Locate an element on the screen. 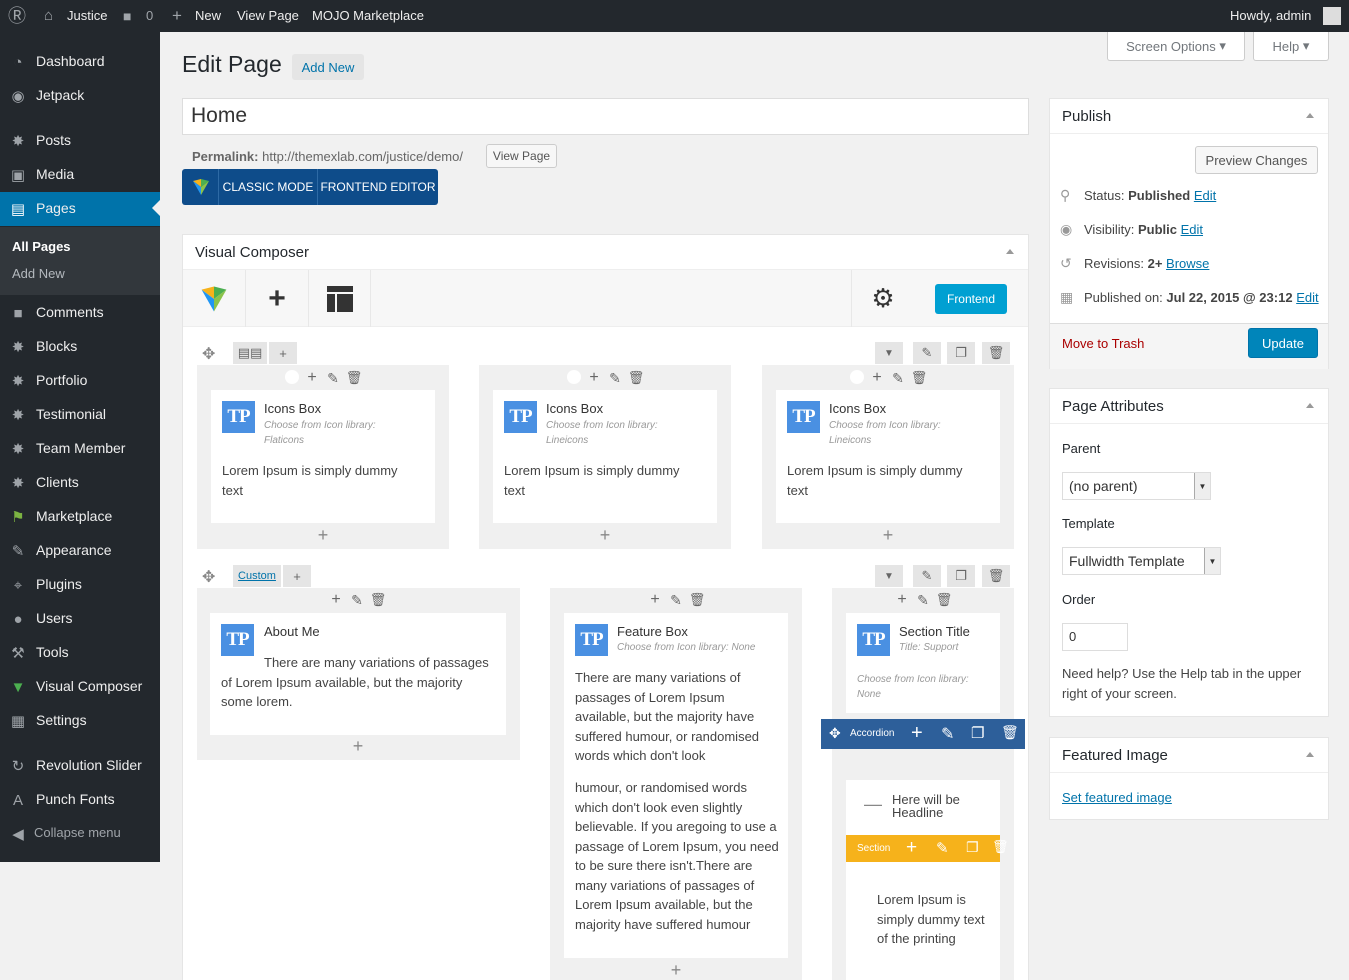 The height and width of the screenshot is (980, 1349). update-button: Update is located at coordinates (1283, 343).